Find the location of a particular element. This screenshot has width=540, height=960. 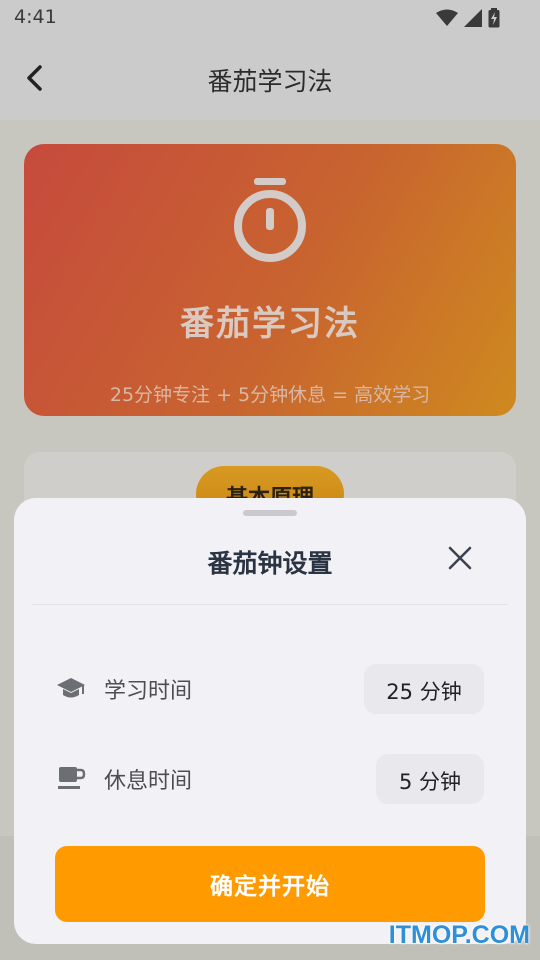

status-icons is located at coordinates (468, 18).